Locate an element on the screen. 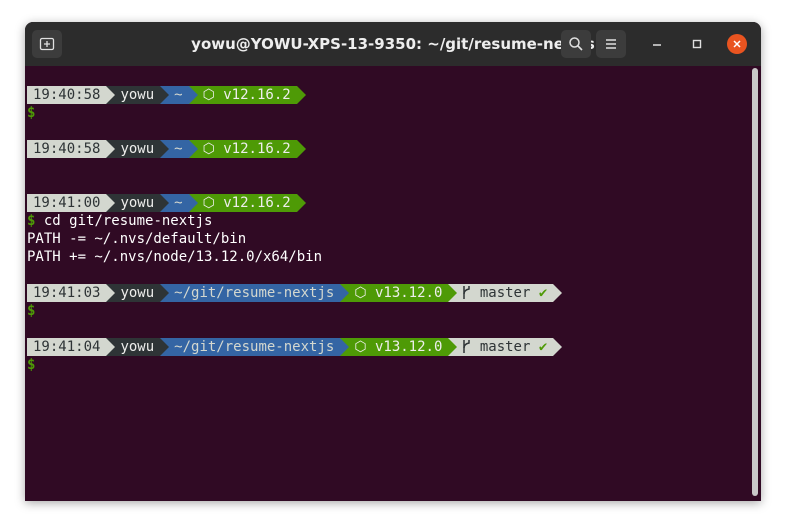  close-button is located at coordinates (737, 44).